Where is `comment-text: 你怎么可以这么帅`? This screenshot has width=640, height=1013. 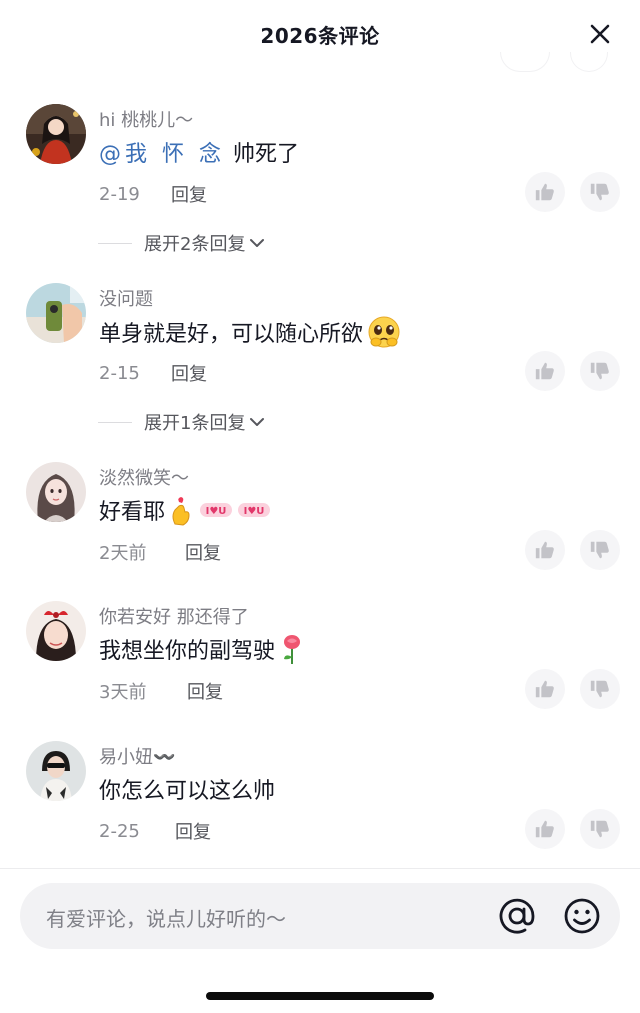 comment-text: 你怎么可以这么帅 is located at coordinates (187, 789).